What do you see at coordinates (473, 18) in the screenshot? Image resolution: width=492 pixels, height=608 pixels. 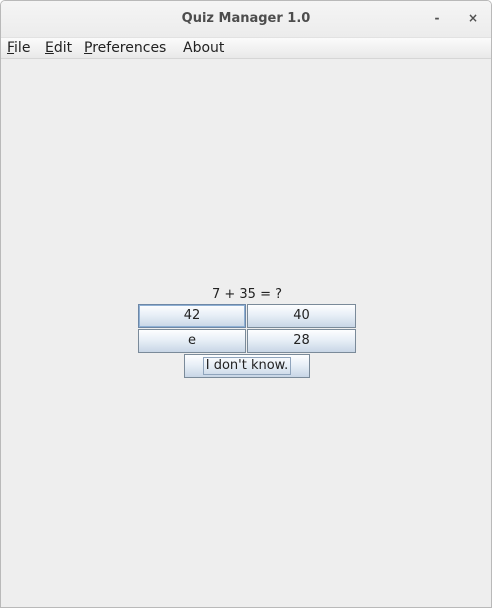 I see `close-button: ×` at bounding box center [473, 18].